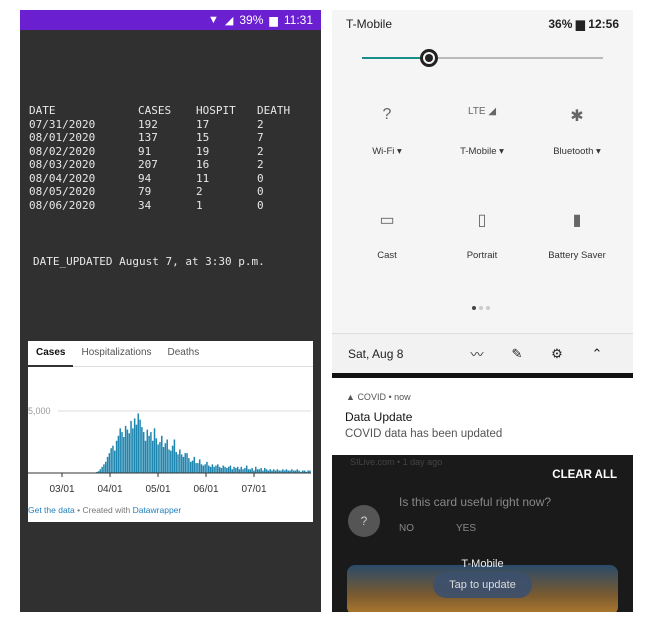 The width and height of the screenshot is (653, 620). What do you see at coordinates (482, 58) in the screenshot?
I see `brightness-slider` at bounding box center [482, 58].